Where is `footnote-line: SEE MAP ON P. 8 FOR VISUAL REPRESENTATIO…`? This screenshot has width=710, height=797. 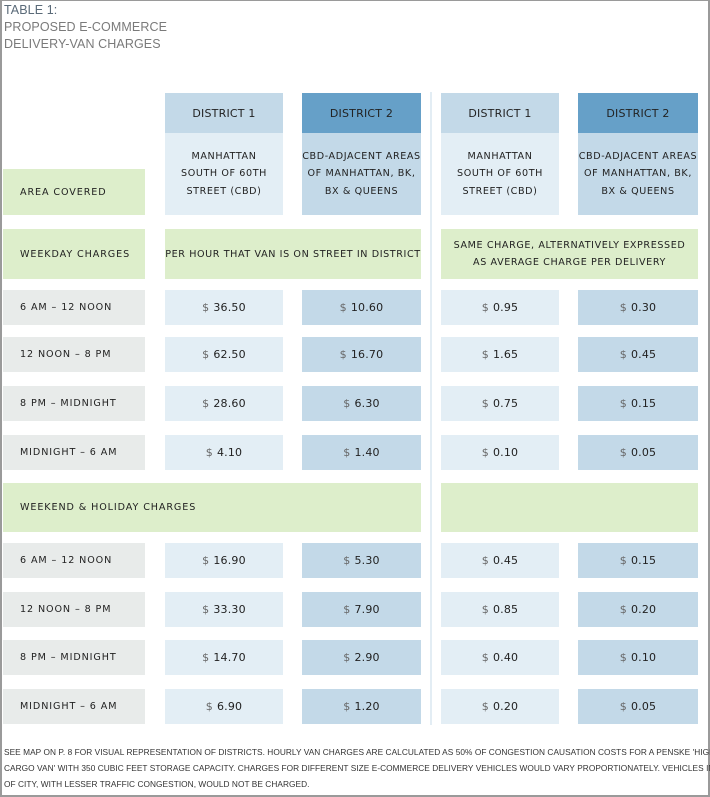 footnote-line: SEE MAP ON P. 8 FOR VISUAL REPRESENTATIO… is located at coordinates (357, 752).